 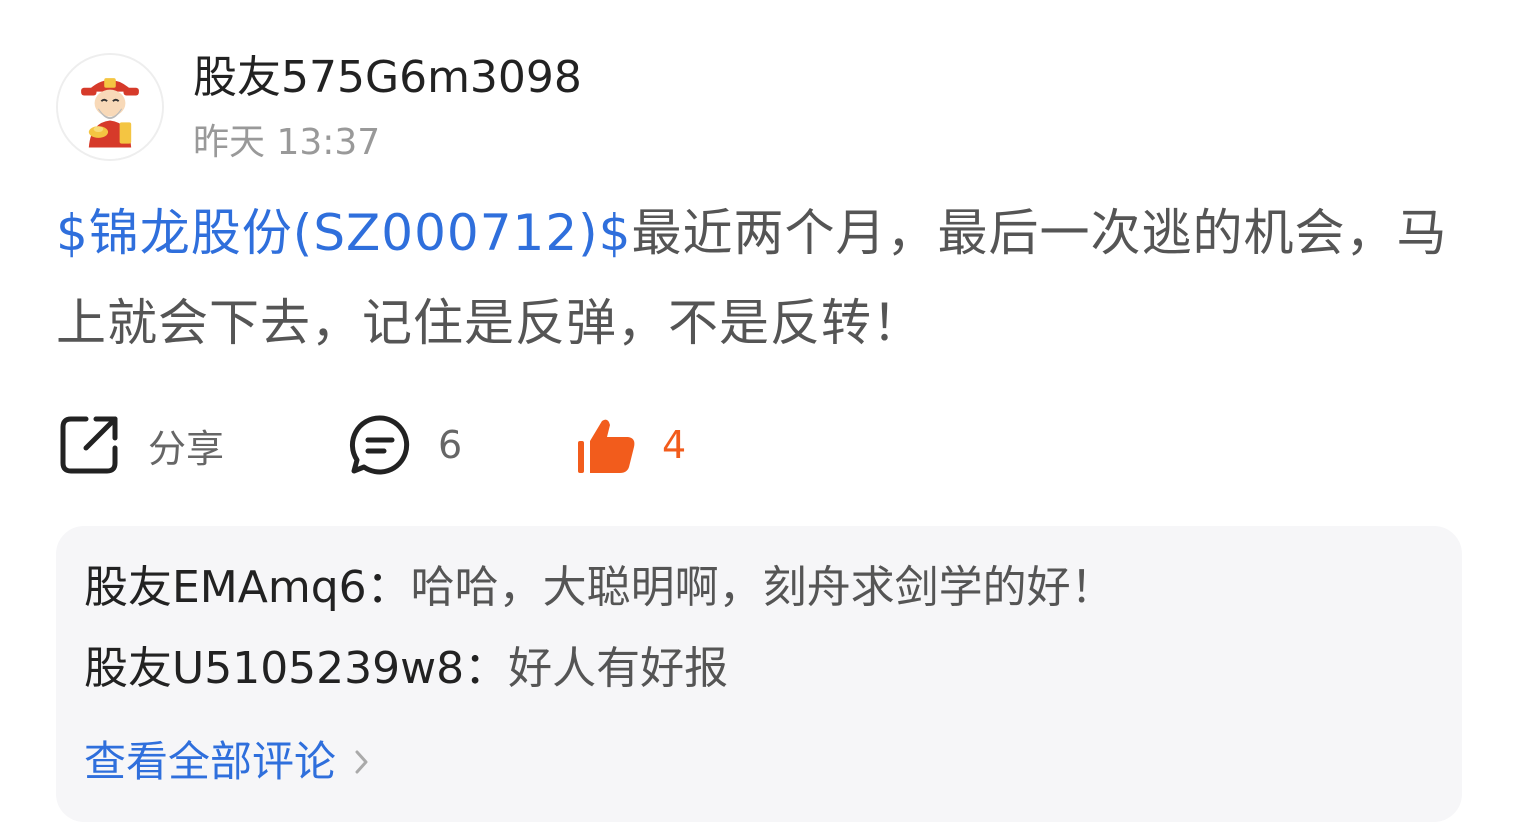 What do you see at coordinates (186, 448) in the screenshot?
I see `share-label: 分享` at bounding box center [186, 448].